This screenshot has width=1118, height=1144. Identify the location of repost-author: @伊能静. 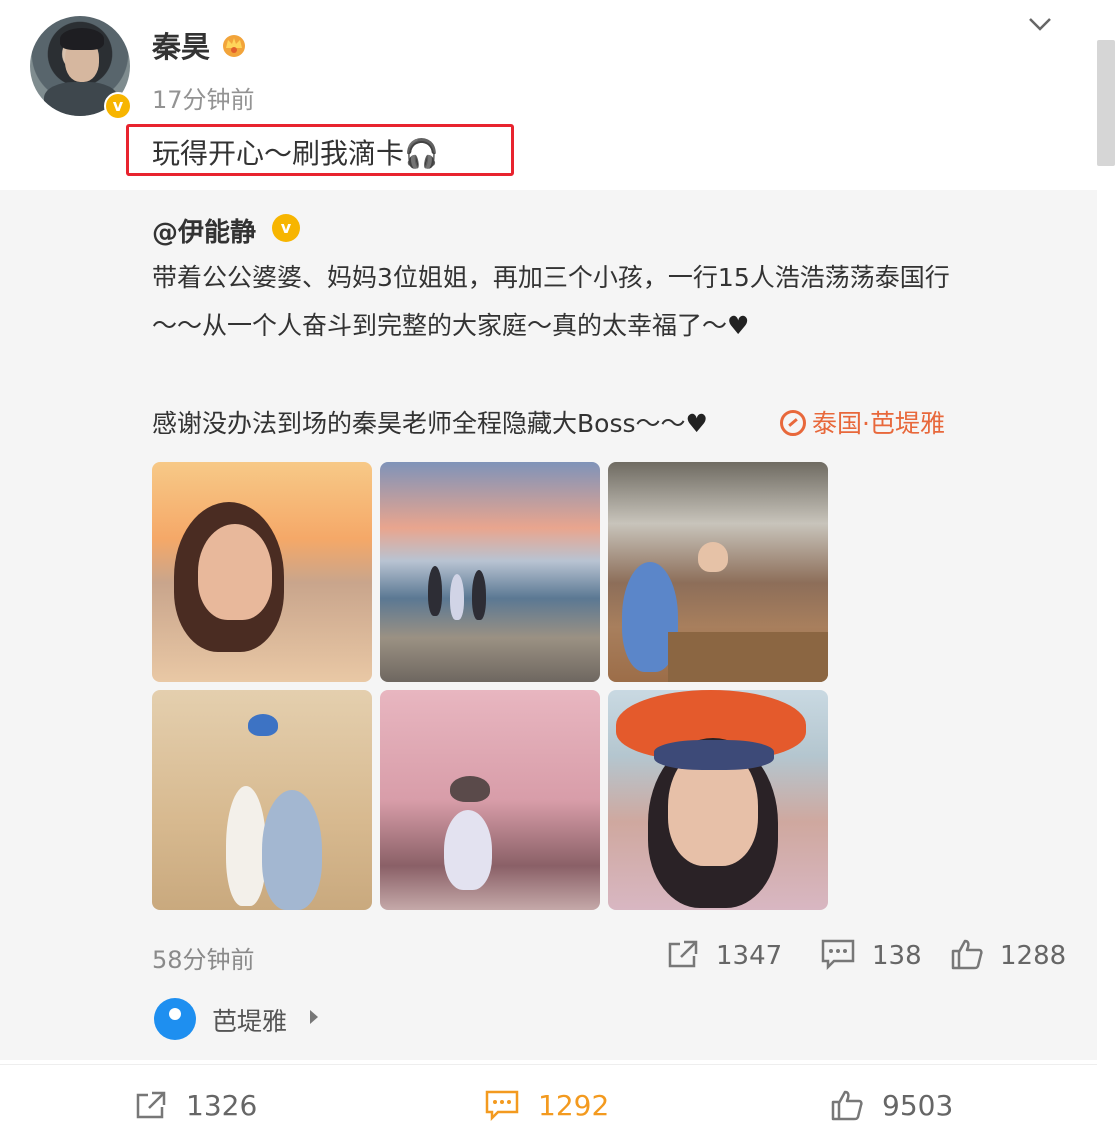
(204, 230).